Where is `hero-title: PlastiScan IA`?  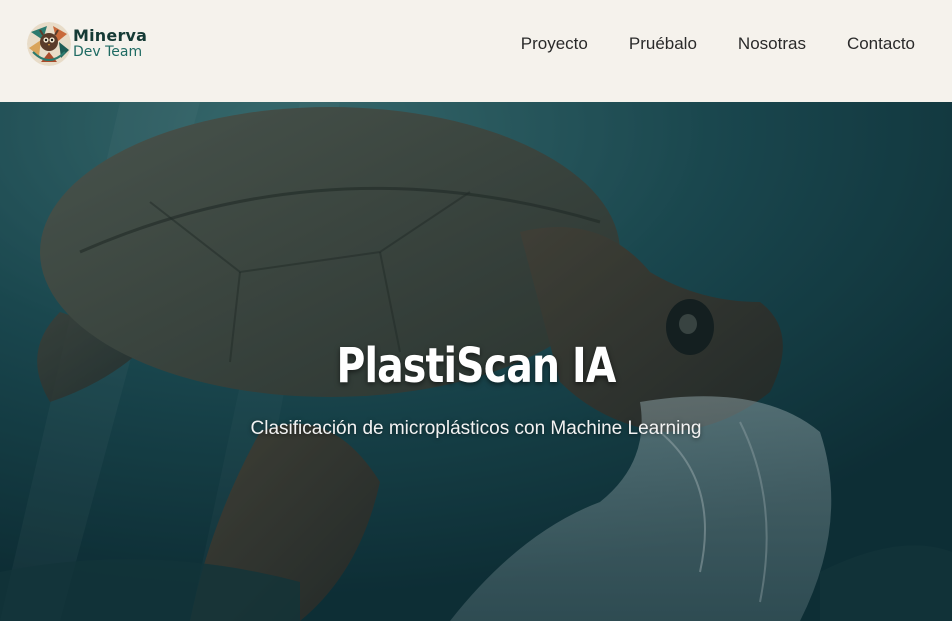 hero-title: PlastiScan IA is located at coordinates (476, 366).